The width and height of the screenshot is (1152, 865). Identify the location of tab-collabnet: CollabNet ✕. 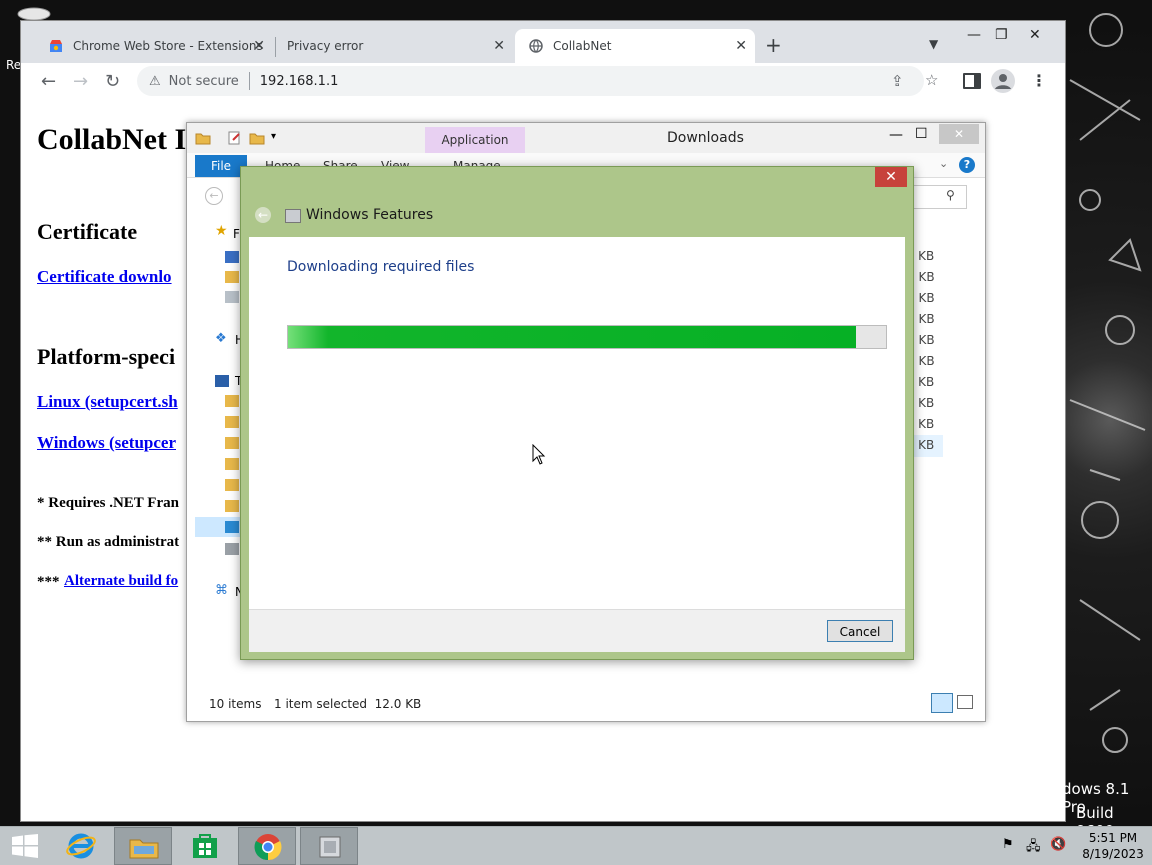
(635, 46).